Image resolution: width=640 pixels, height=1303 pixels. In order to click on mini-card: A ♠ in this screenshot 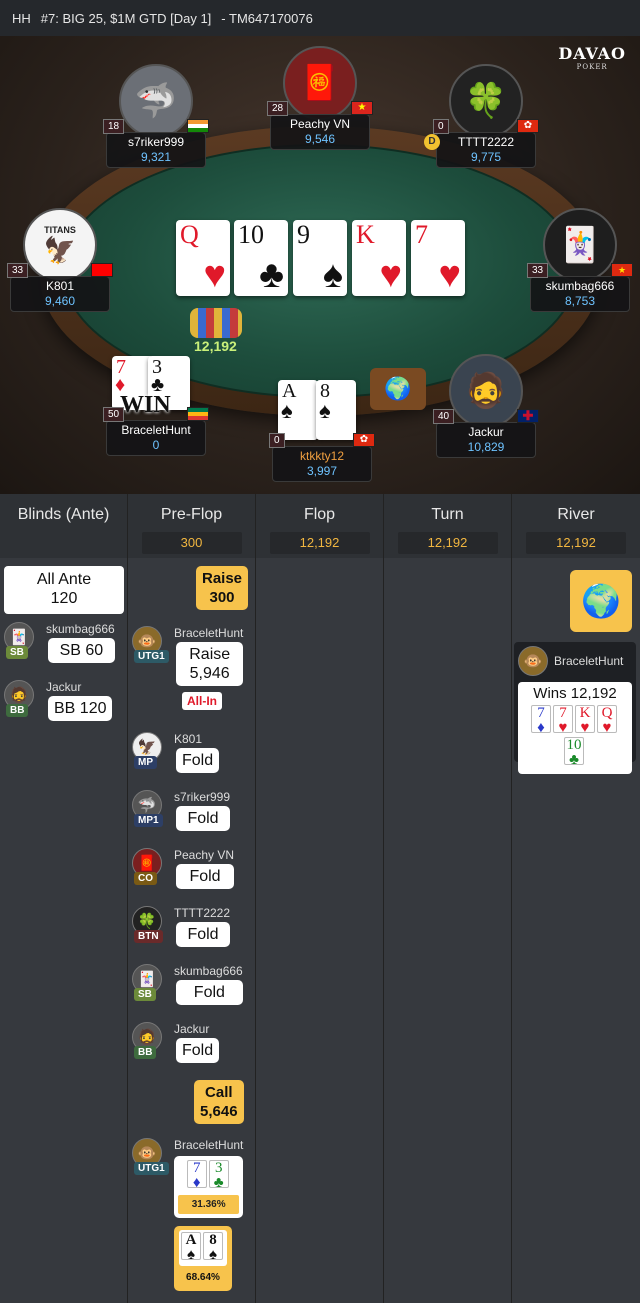, I will do `click(191, 1247)`.